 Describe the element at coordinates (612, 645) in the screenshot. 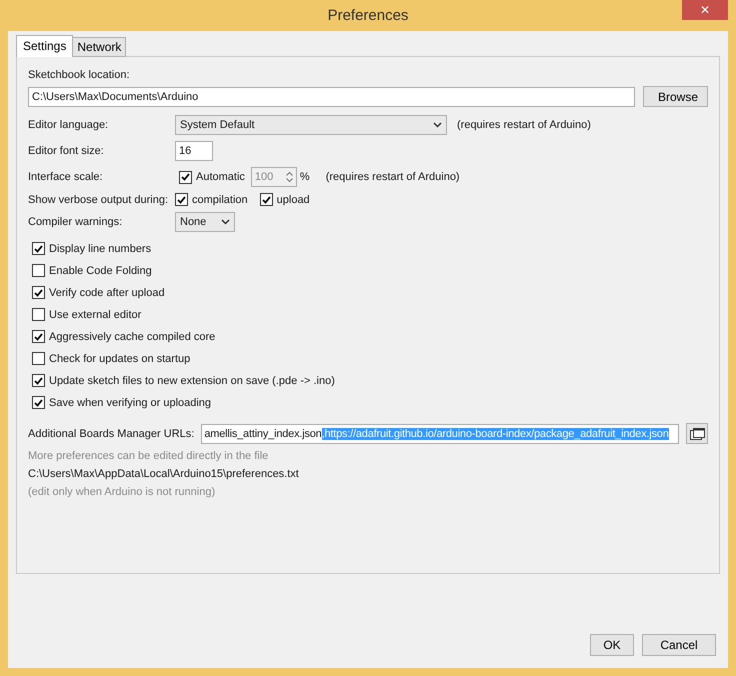

I see `dialog-button: OK` at that location.